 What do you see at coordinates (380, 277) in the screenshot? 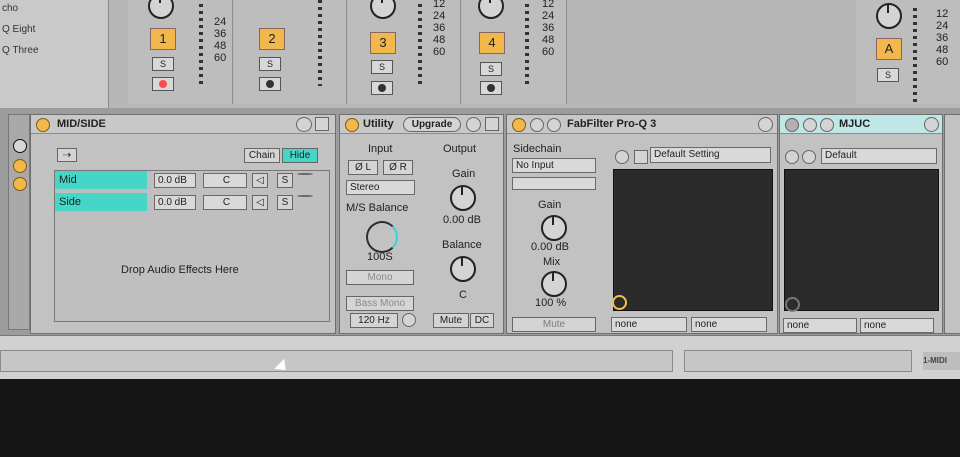
I see `mono-button: Mono` at bounding box center [380, 277].